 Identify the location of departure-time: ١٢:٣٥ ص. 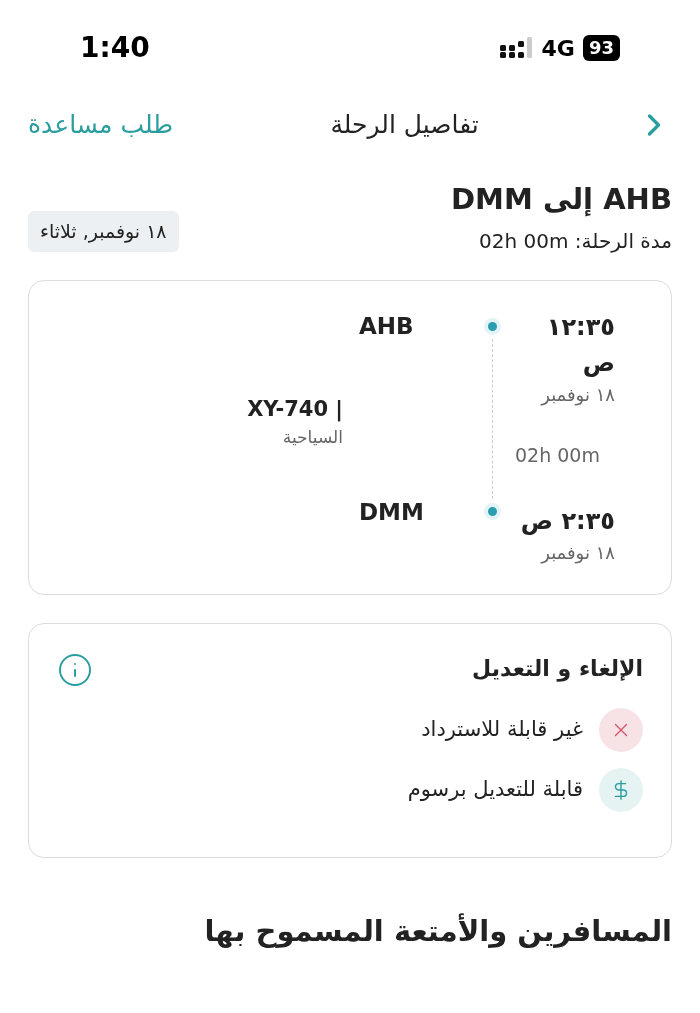
(580, 345).